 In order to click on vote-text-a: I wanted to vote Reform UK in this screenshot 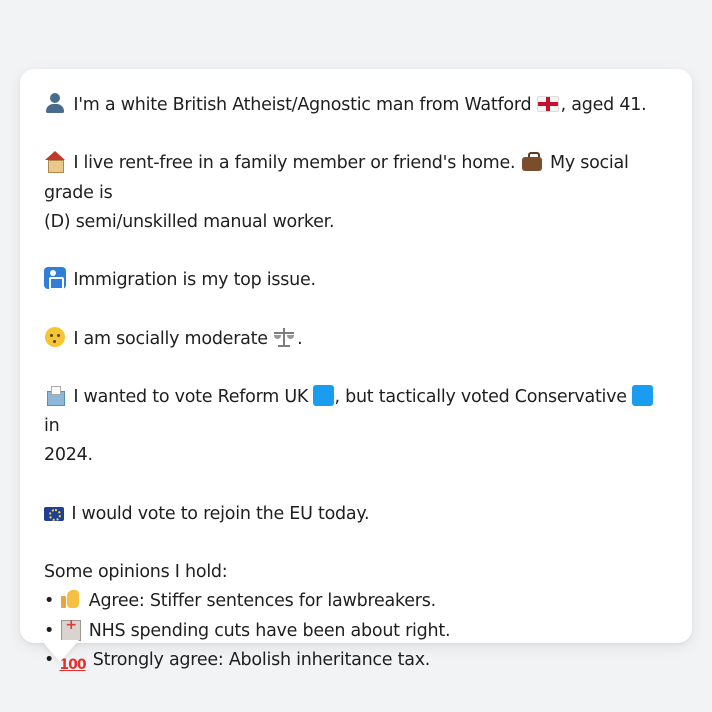, I will do `click(191, 396)`.